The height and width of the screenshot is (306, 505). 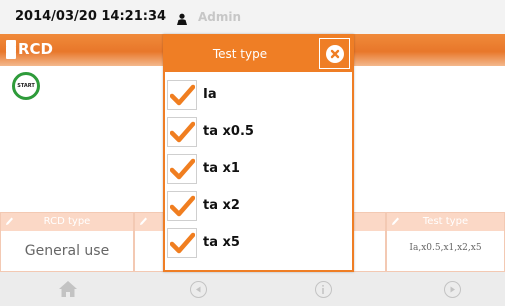 What do you see at coordinates (445, 248) in the screenshot?
I see `test-type-value: Ia,x0.5,x1,x2,x5` at bounding box center [445, 248].